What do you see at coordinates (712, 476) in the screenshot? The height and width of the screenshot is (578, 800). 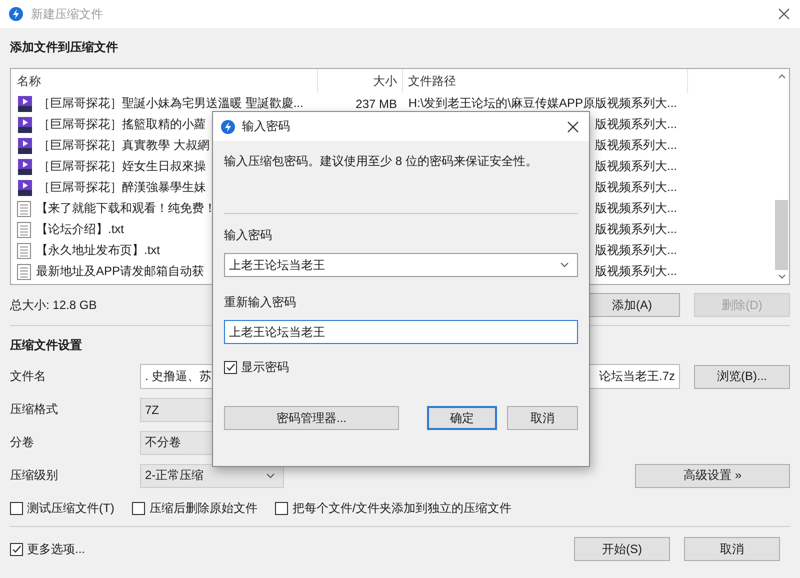 I see `advanced-settings-button: 高级设置 »` at bounding box center [712, 476].